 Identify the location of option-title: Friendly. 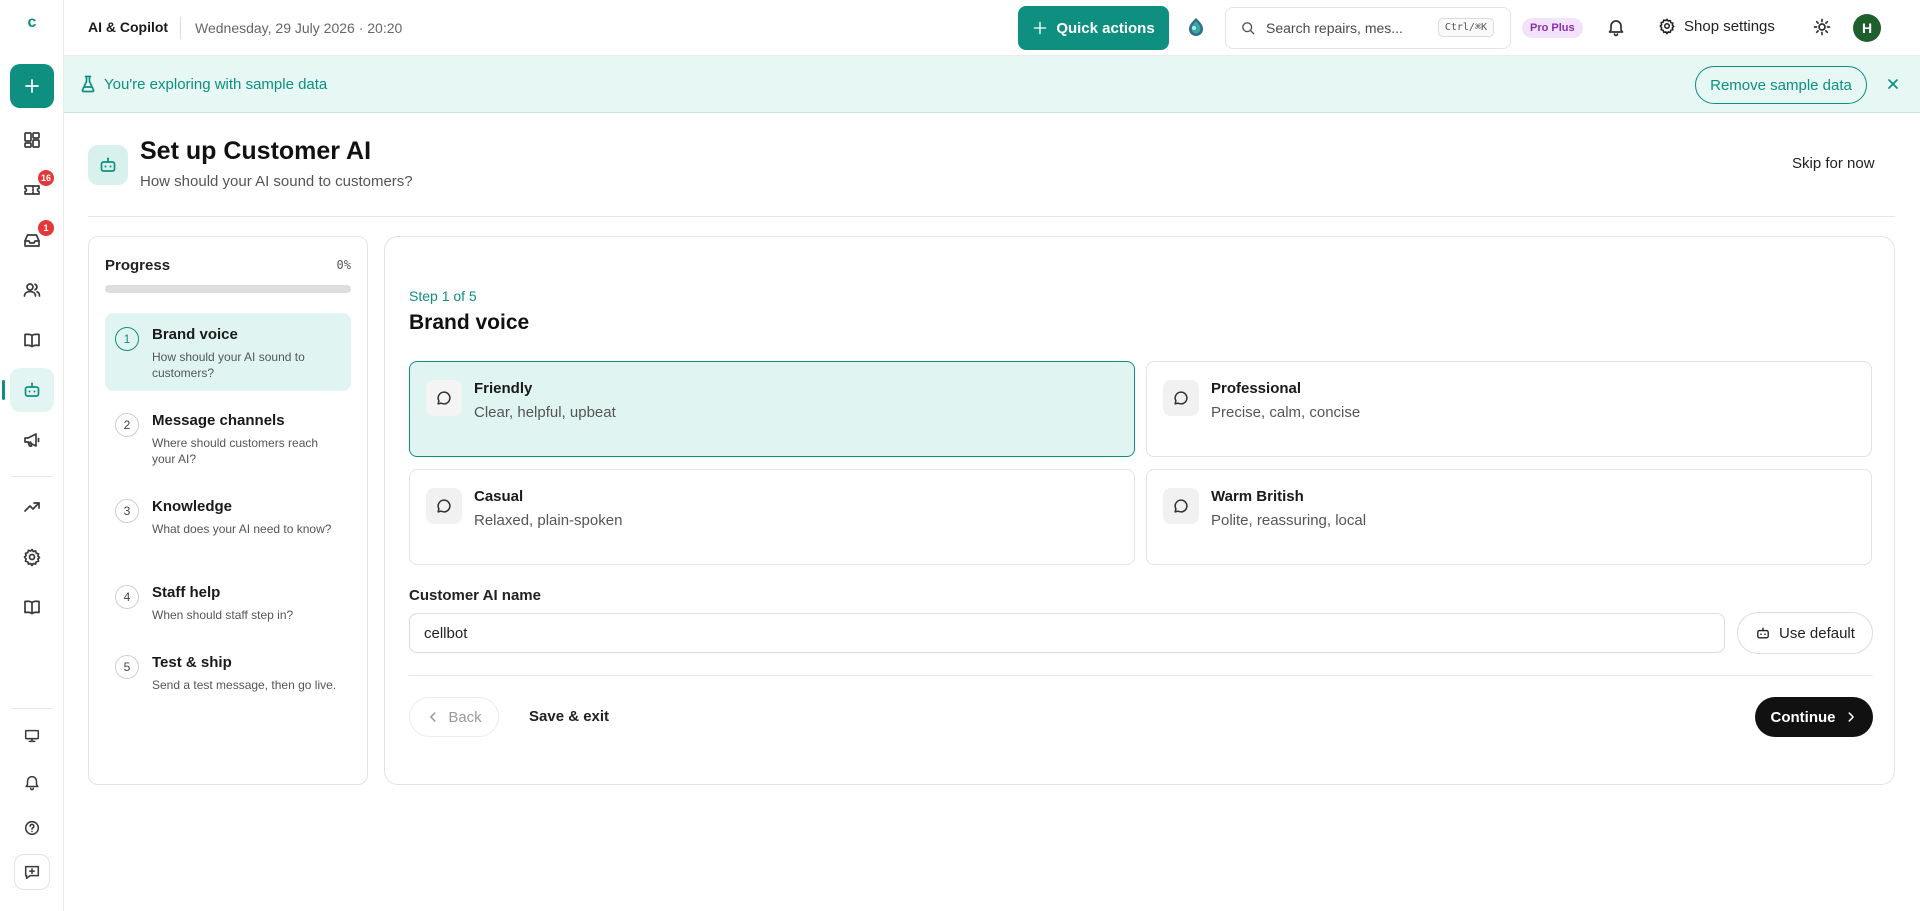
(503, 388).